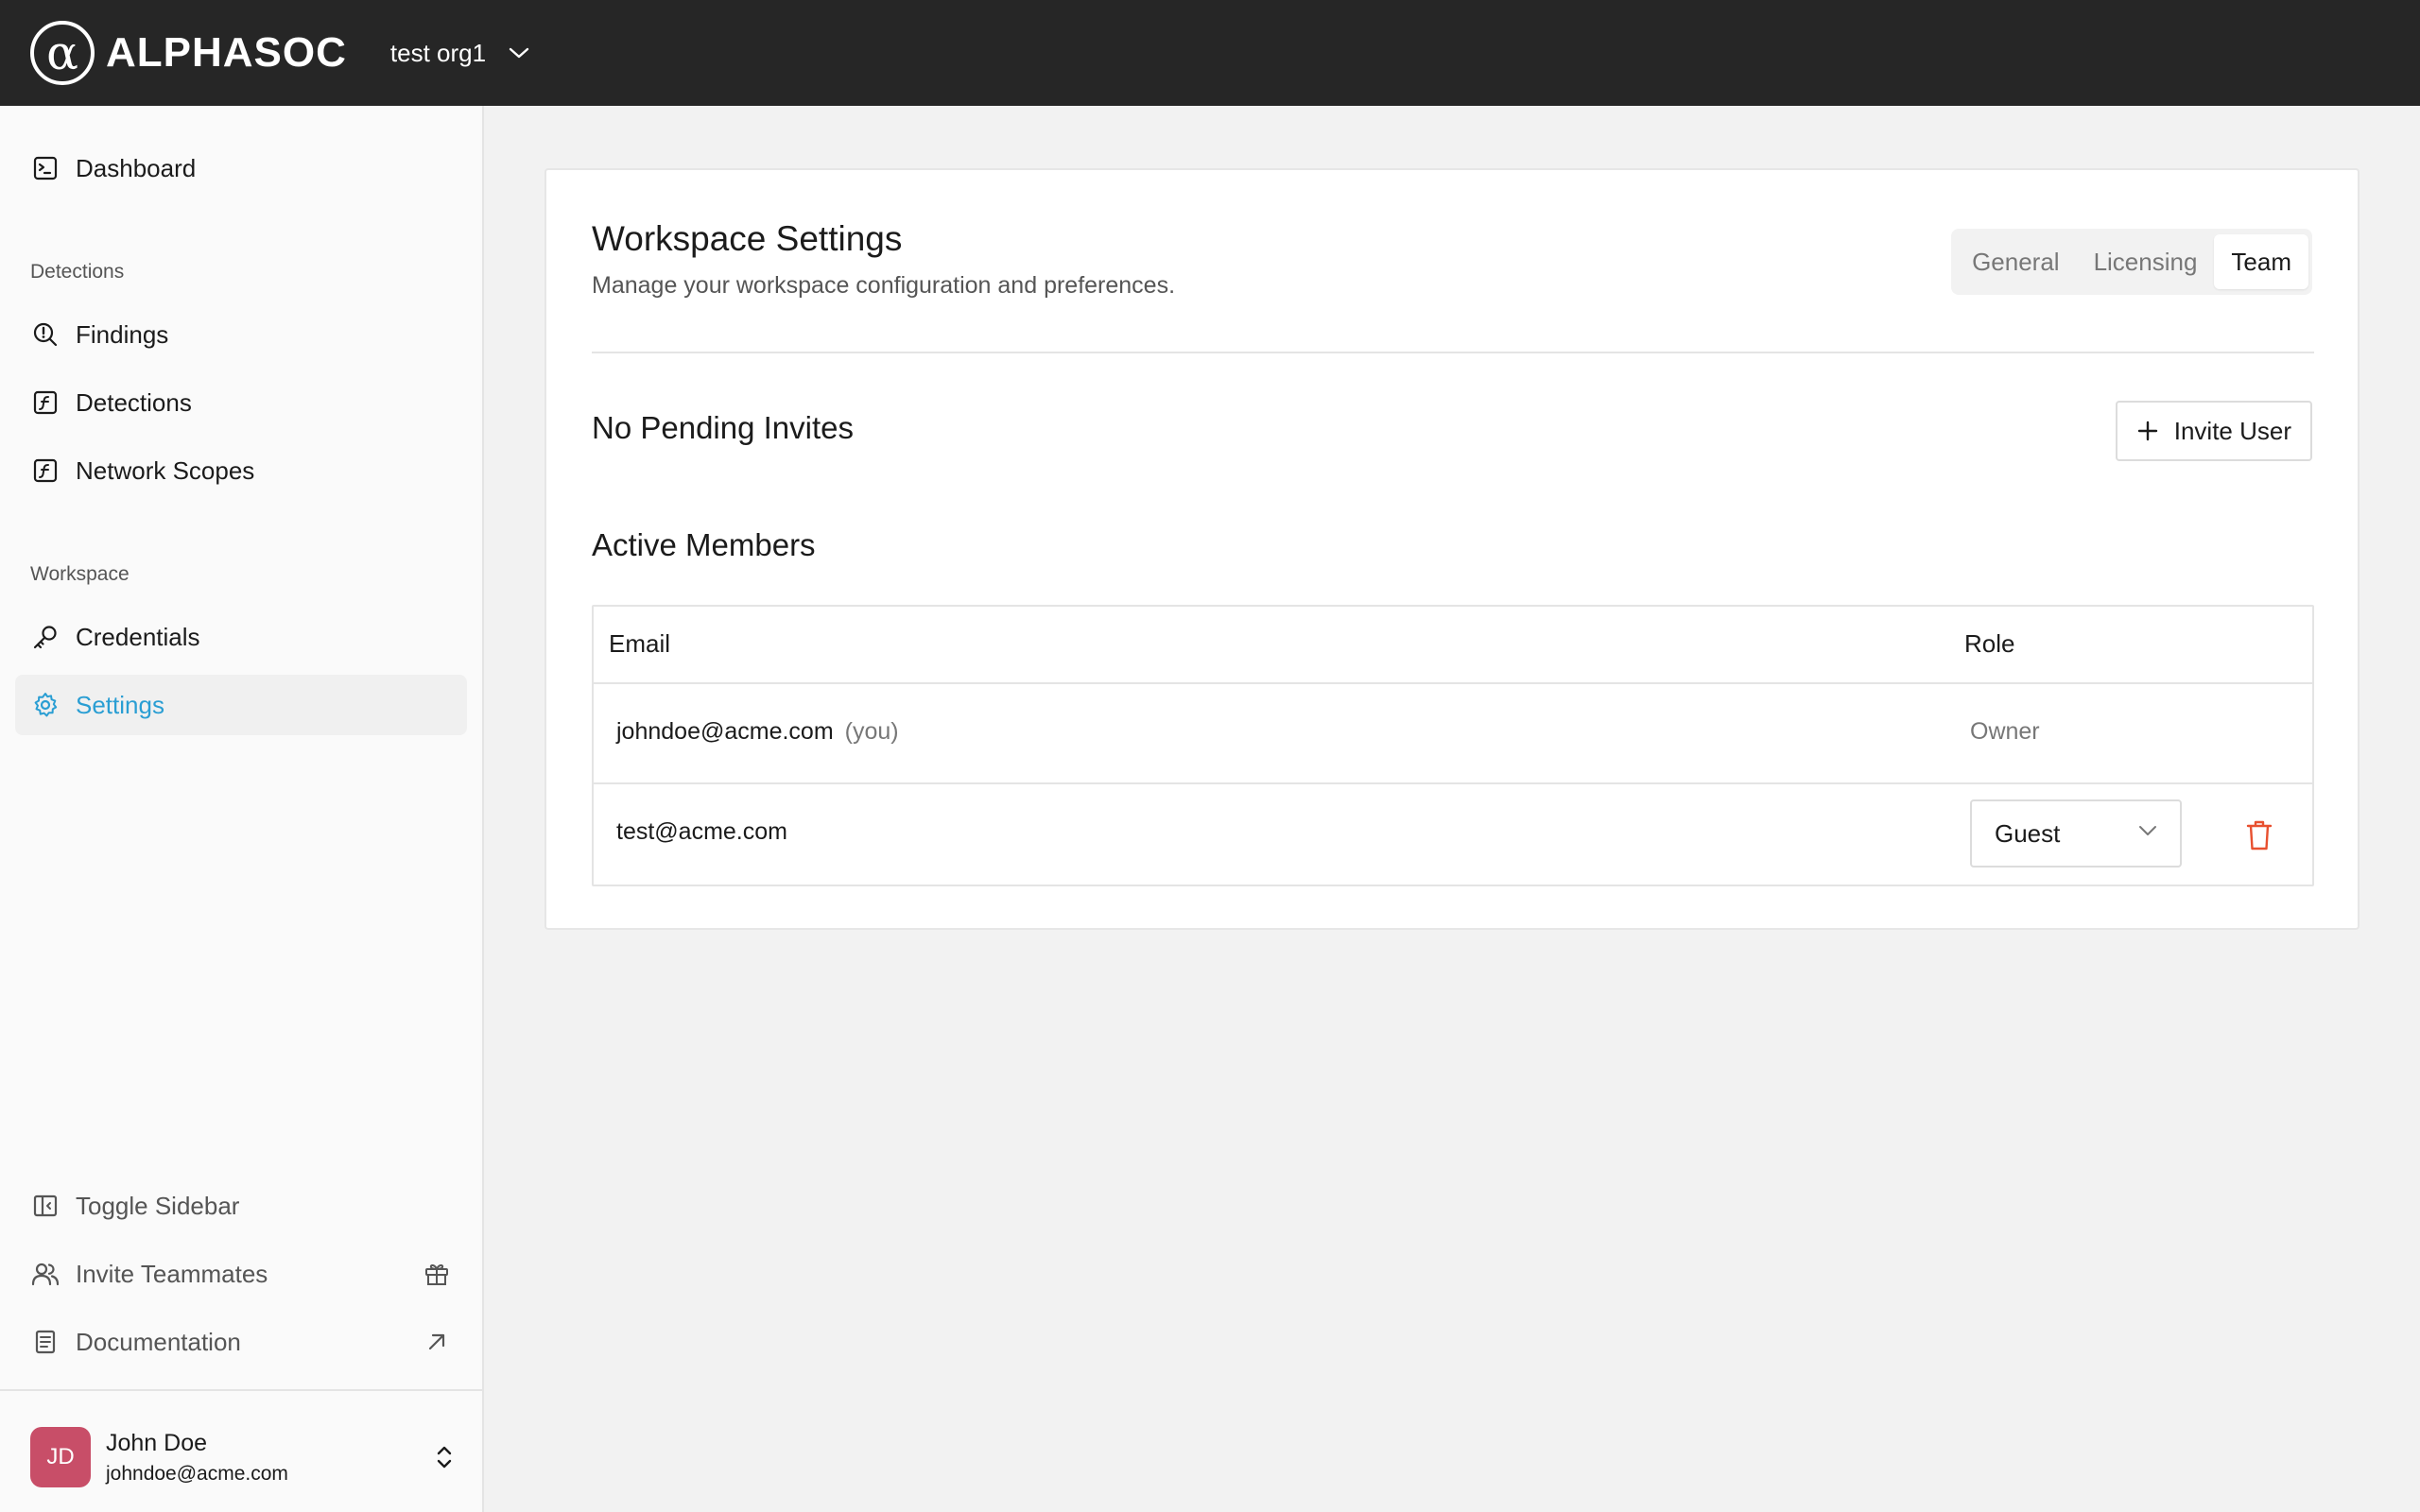  Describe the element at coordinates (438, 52) in the screenshot. I see `org-name: test org1` at that location.